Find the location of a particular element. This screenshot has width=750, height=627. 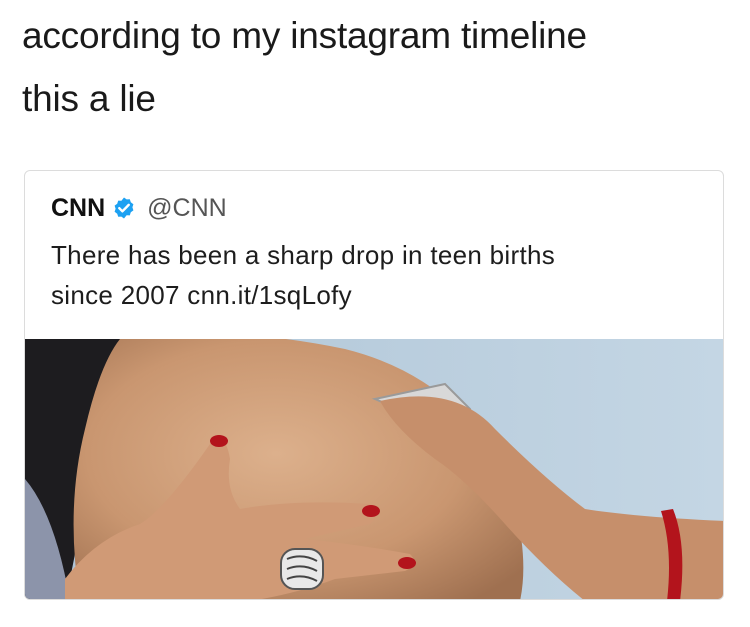

verified-badge-icon is located at coordinates (124, 208).